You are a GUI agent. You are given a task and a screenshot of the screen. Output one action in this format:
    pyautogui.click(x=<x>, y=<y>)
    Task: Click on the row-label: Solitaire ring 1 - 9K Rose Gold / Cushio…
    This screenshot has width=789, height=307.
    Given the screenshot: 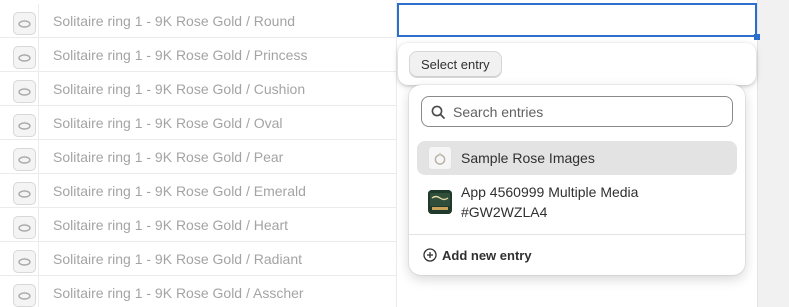 What is the action you would take?
    pyautogui.click(x=179, y=89)
    